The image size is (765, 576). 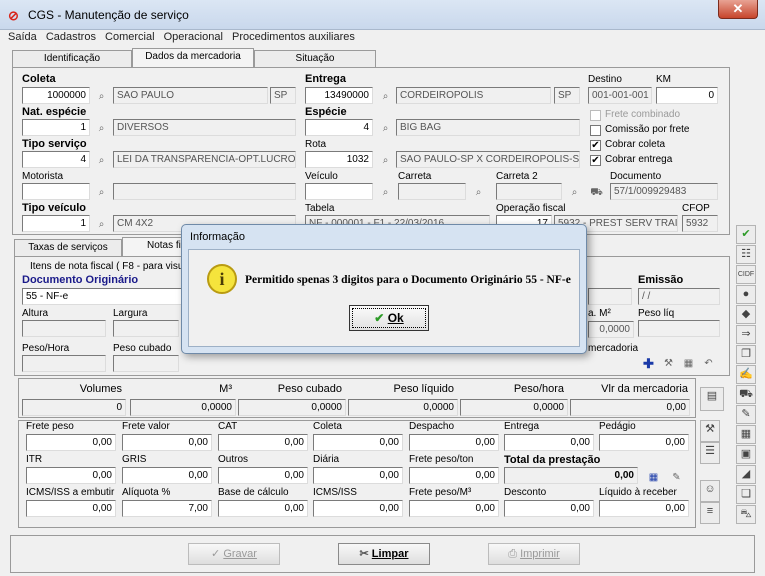 What do you see at coordinates (746, 414) in the screenshot?
I see `edit-icon: ✎` at bounding box center [746, 414].